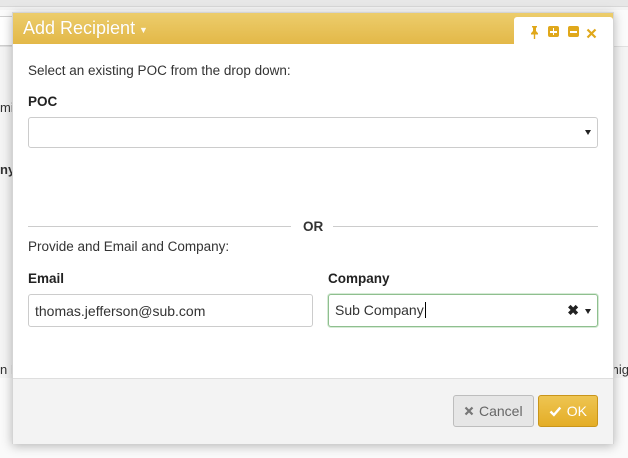  What do you see at coordinates (159, 226) in the screenshot?
I see `or-divider-left` at bounding box center [159, 226].